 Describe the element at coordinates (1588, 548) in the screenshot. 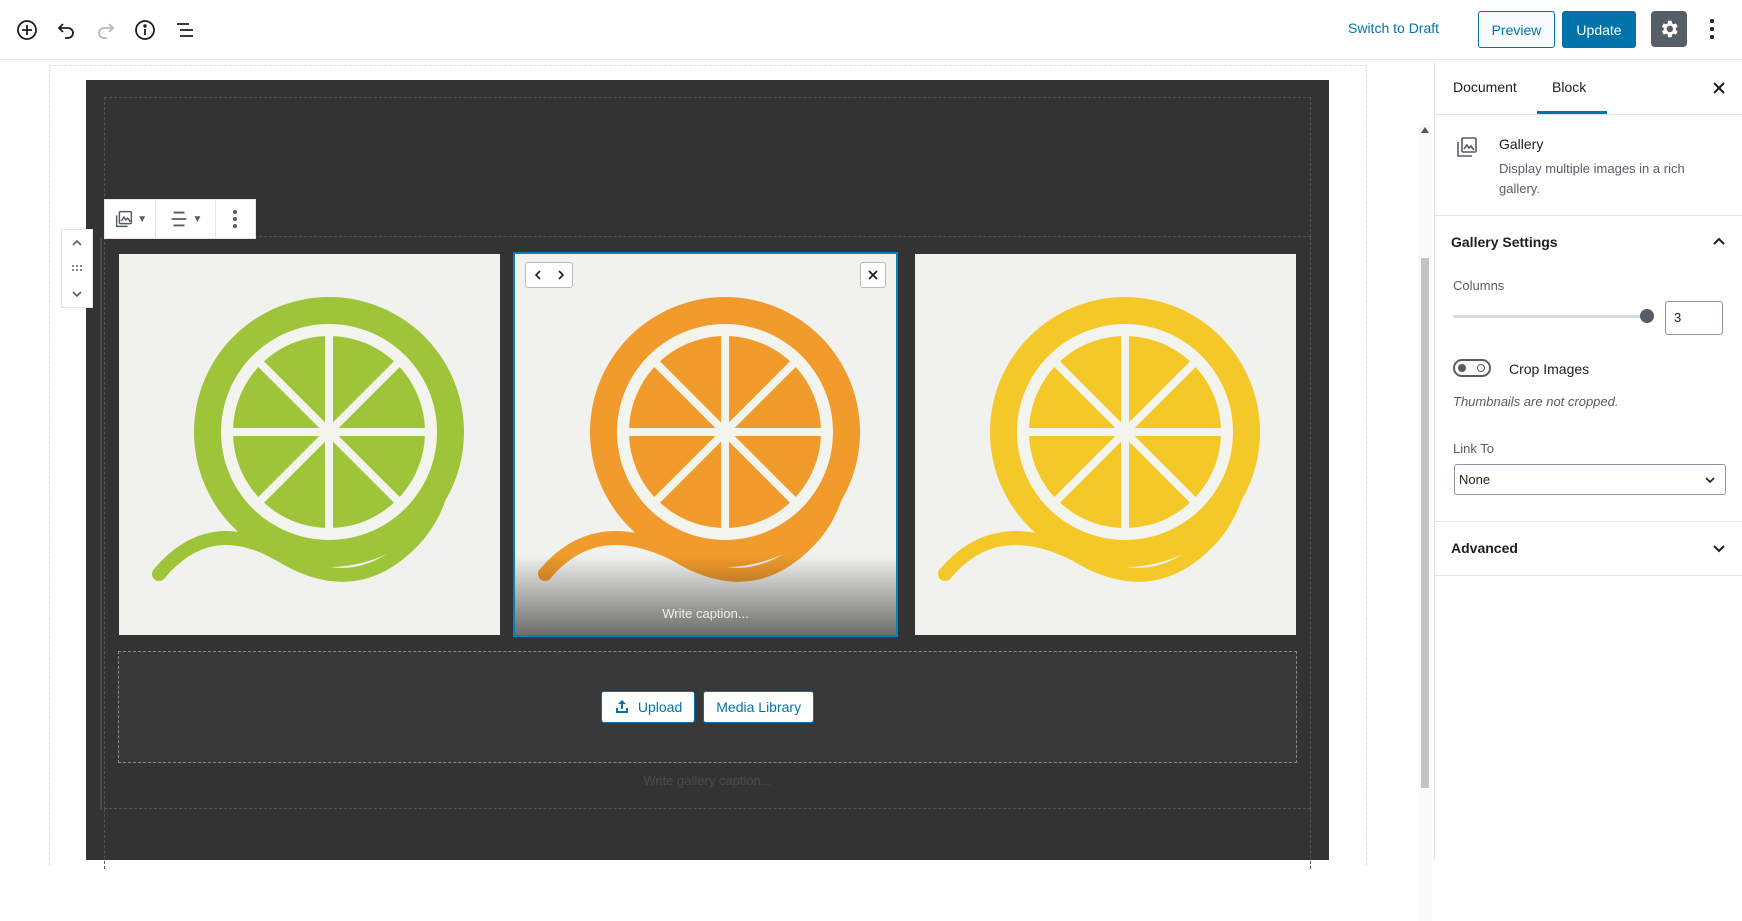

I see `advanced-panel-toggle: Advanced` at that location.